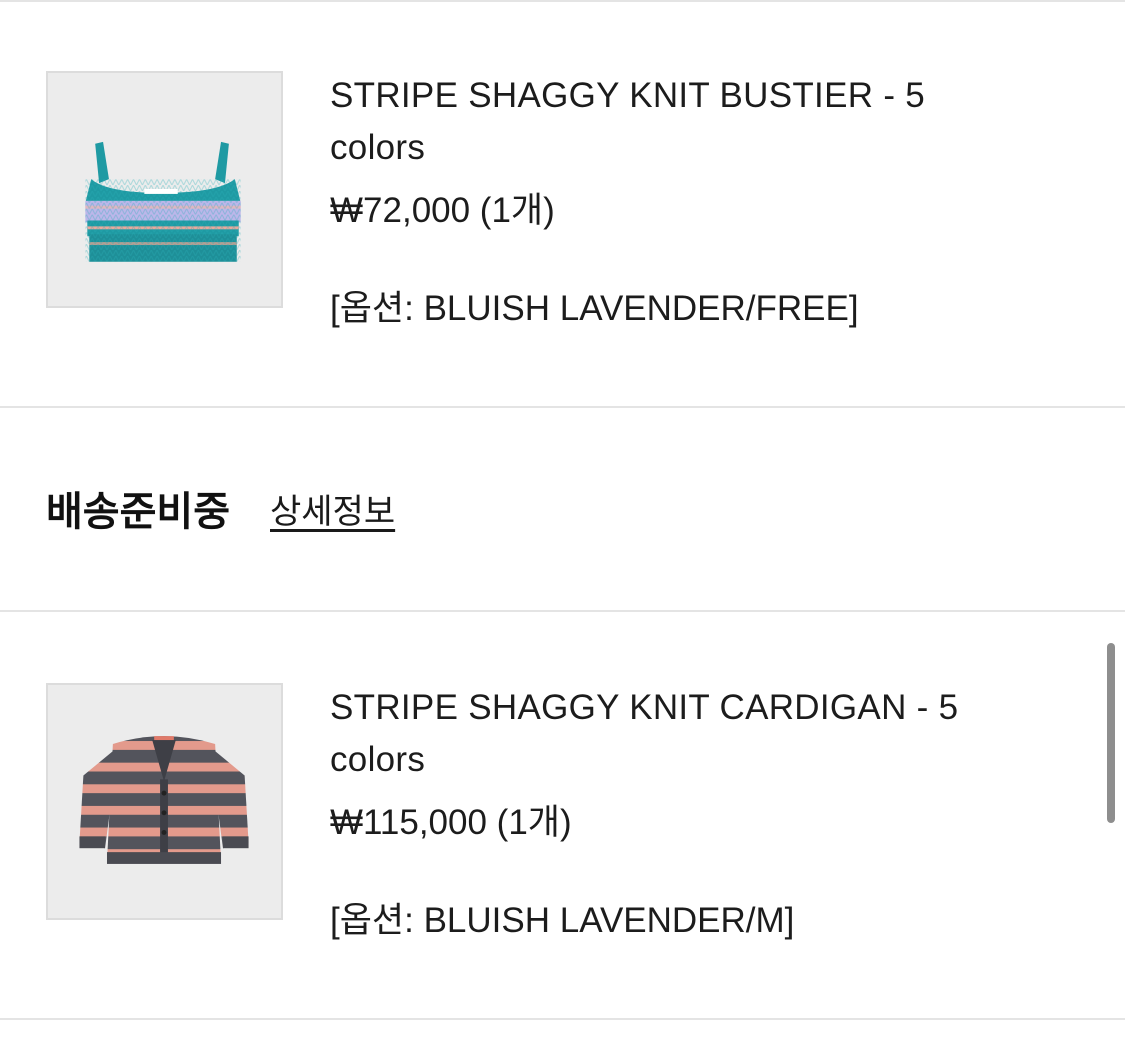 Image resolution: width=1125 pixels, height=1053 pixels. Describe the element at coordinates (163, 201) in the screenshot. I see `knit-bustier-image` at that location.